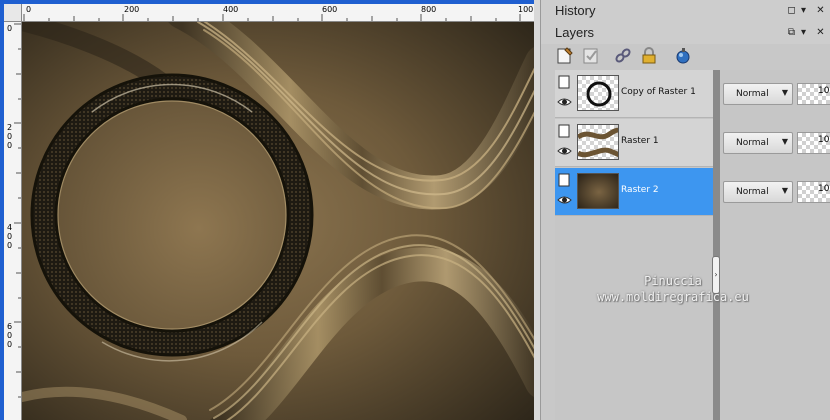 The image size is (830, 420). Describe the element at coordinates (13, 13) in the screenshot. I see `ruler-corner` at that location.